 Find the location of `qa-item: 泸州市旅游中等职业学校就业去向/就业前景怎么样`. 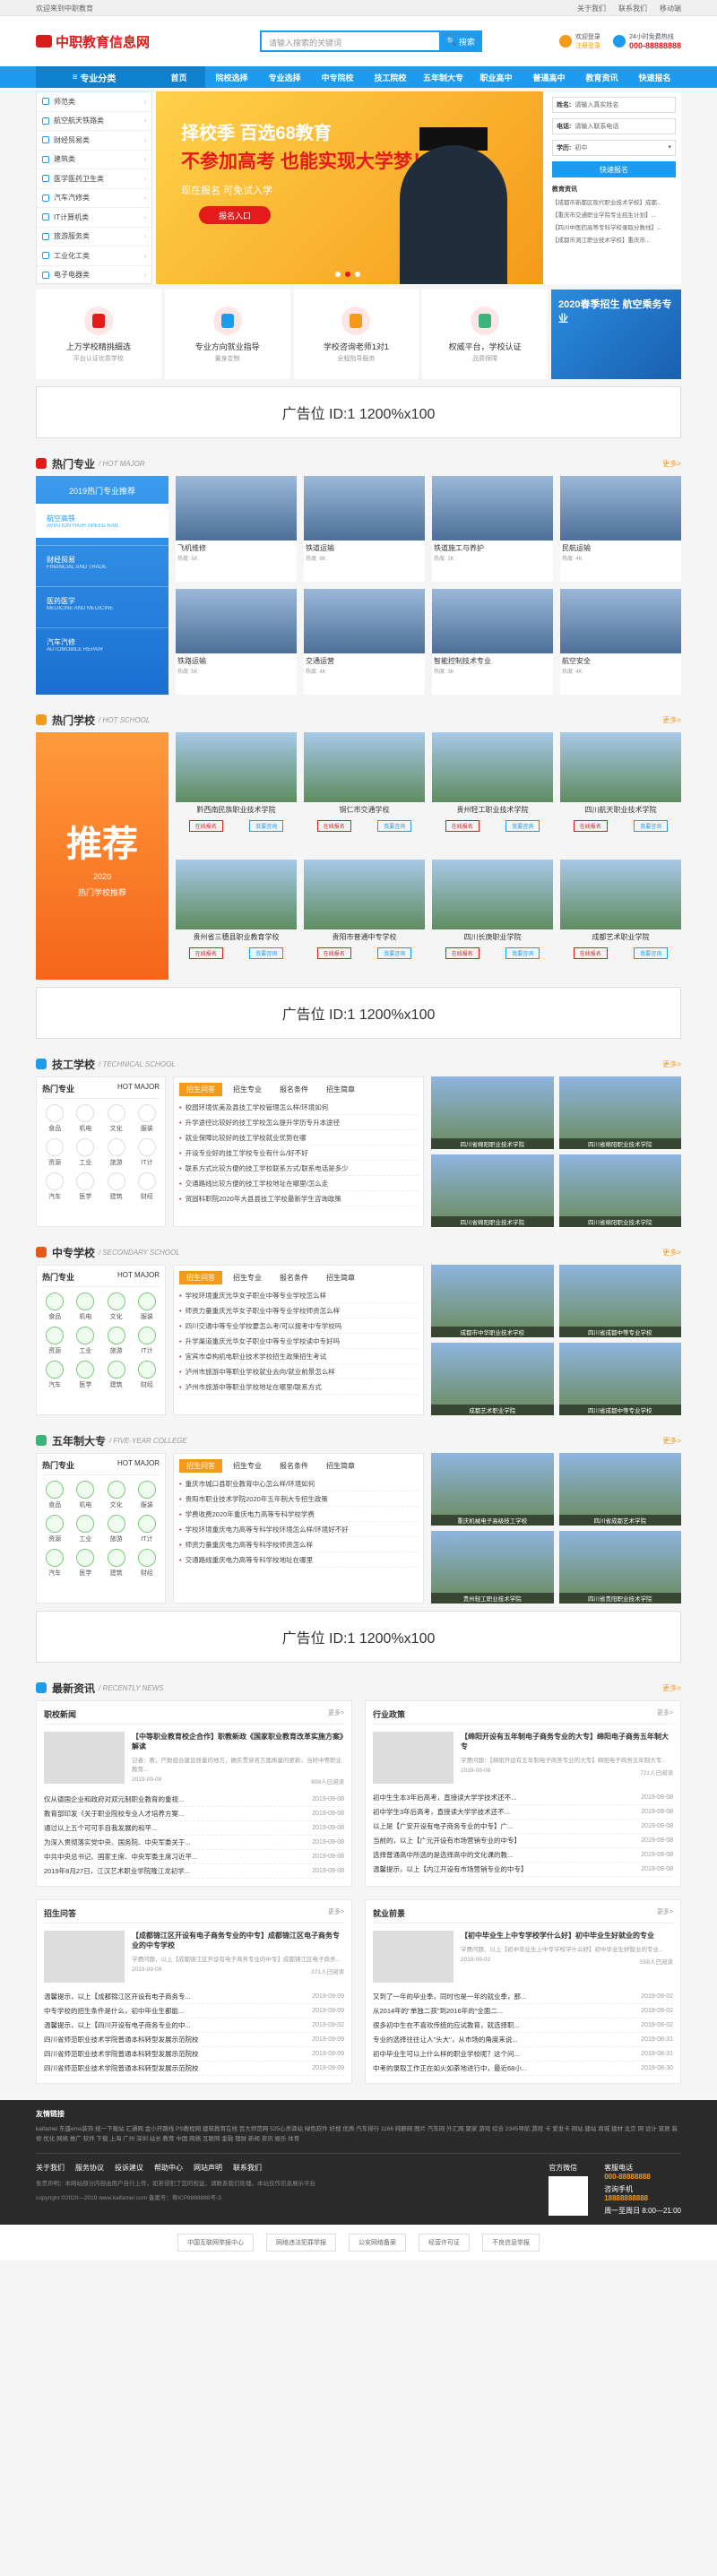

qa-item: 泸州市旅游中等职业学校就业去向/就业前景怎么样 is located at coordinates (298, 1371).